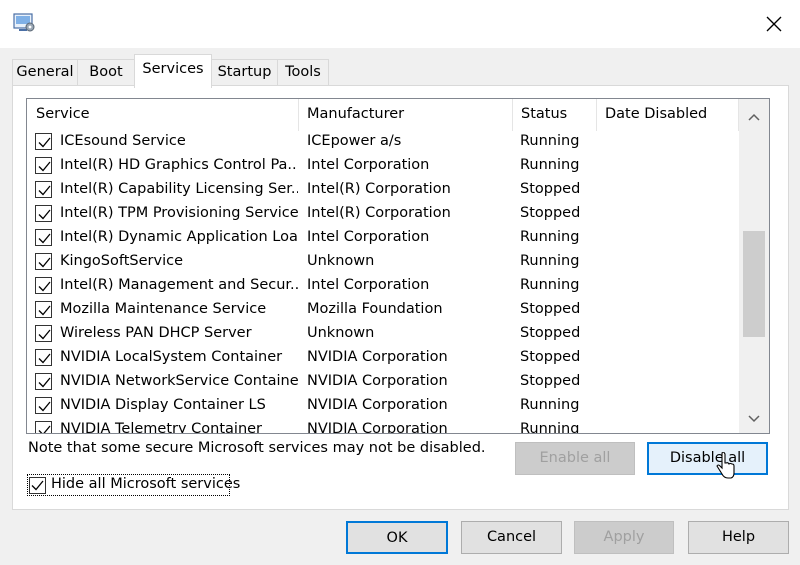  I want to click on tab-tools-label: Tools, so click(303, 72).